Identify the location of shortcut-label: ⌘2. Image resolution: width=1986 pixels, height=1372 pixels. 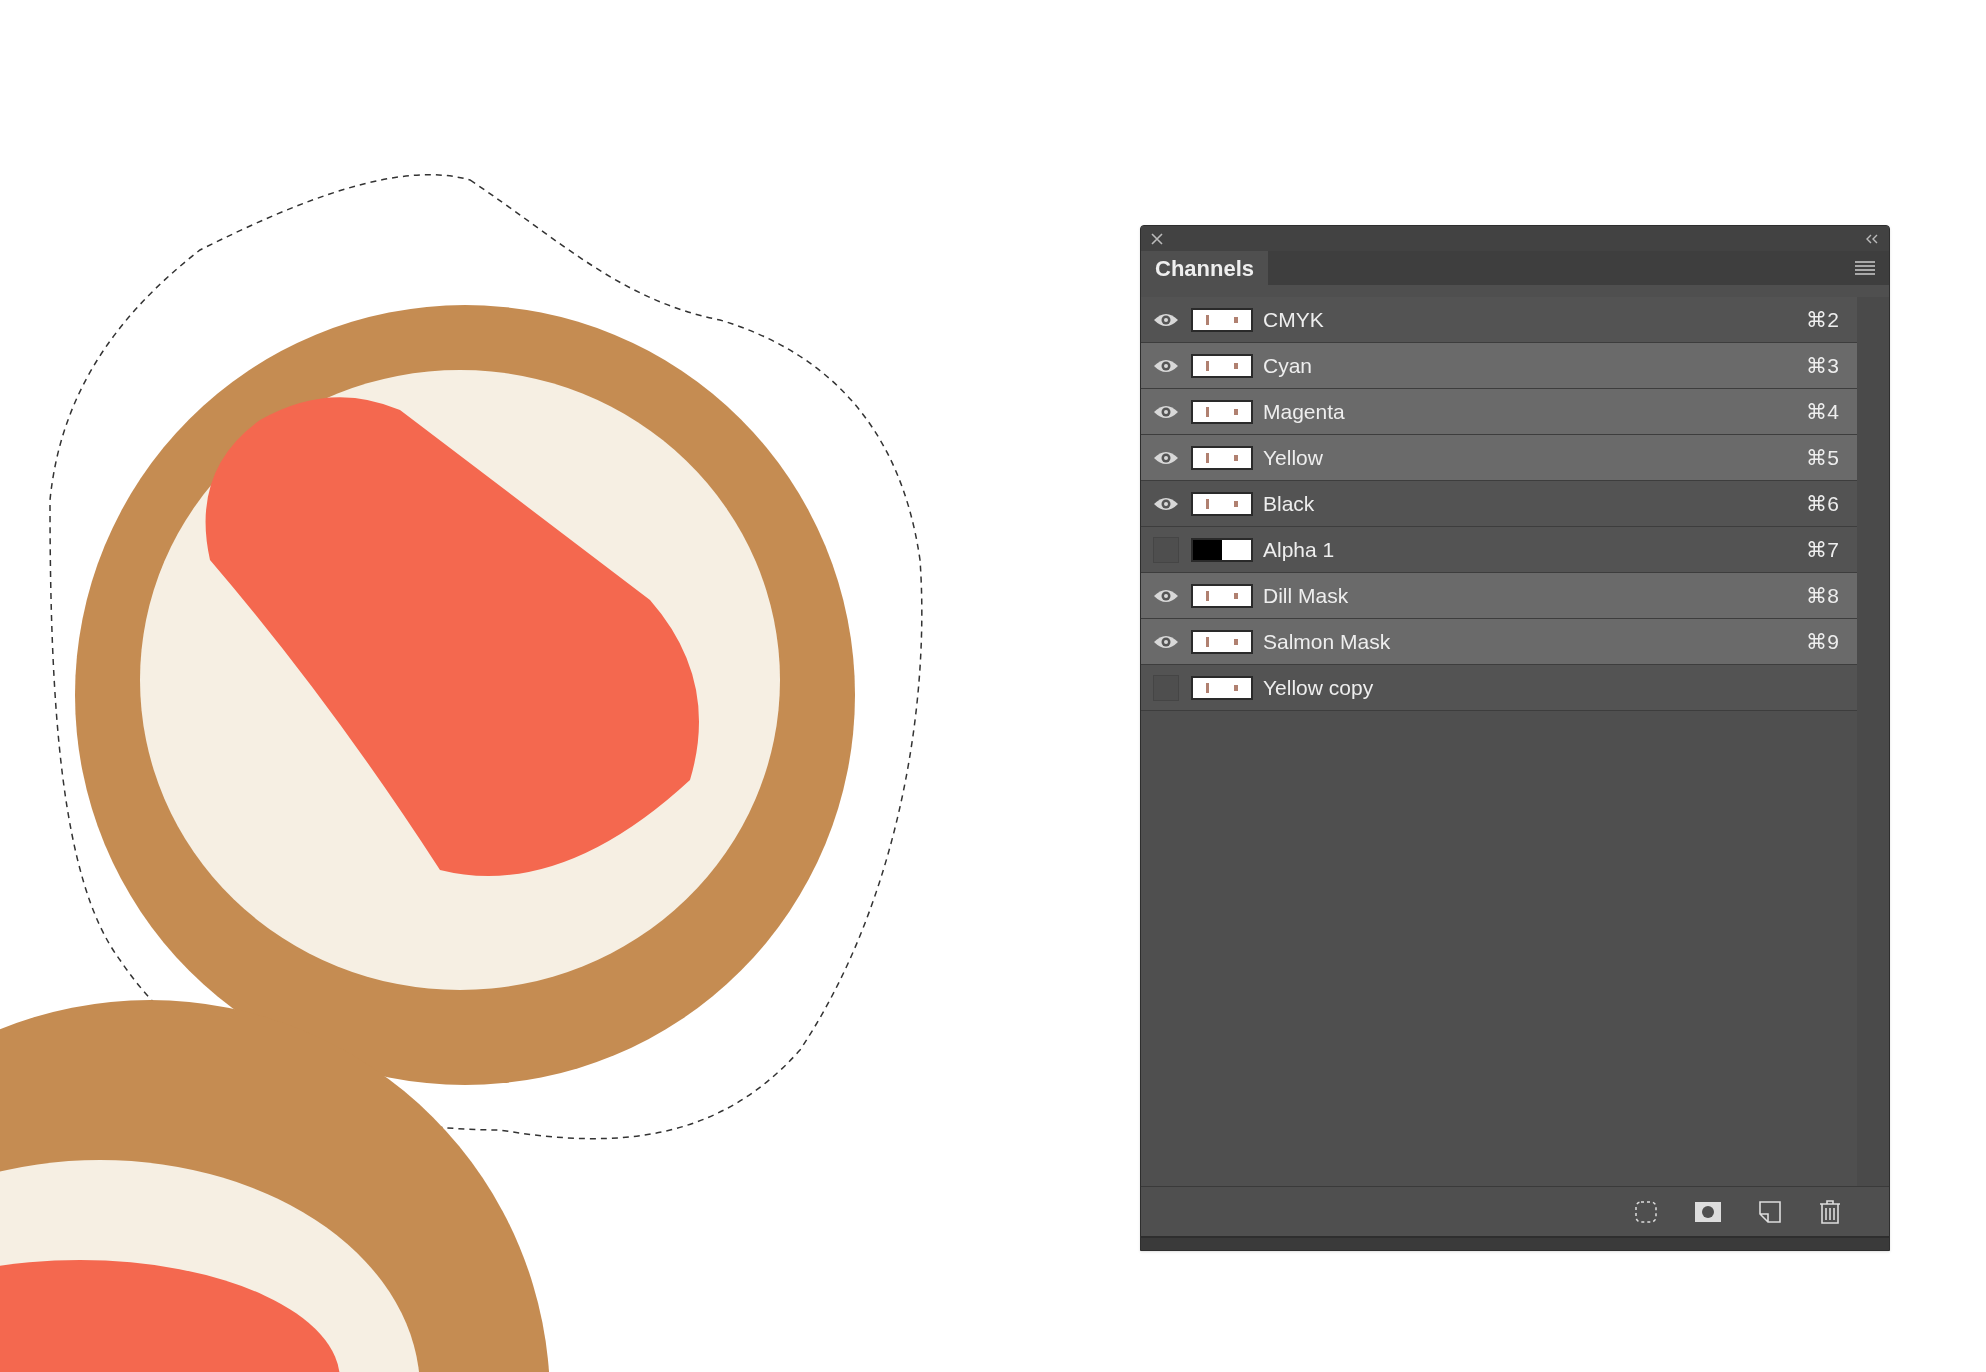
(1822, 319).